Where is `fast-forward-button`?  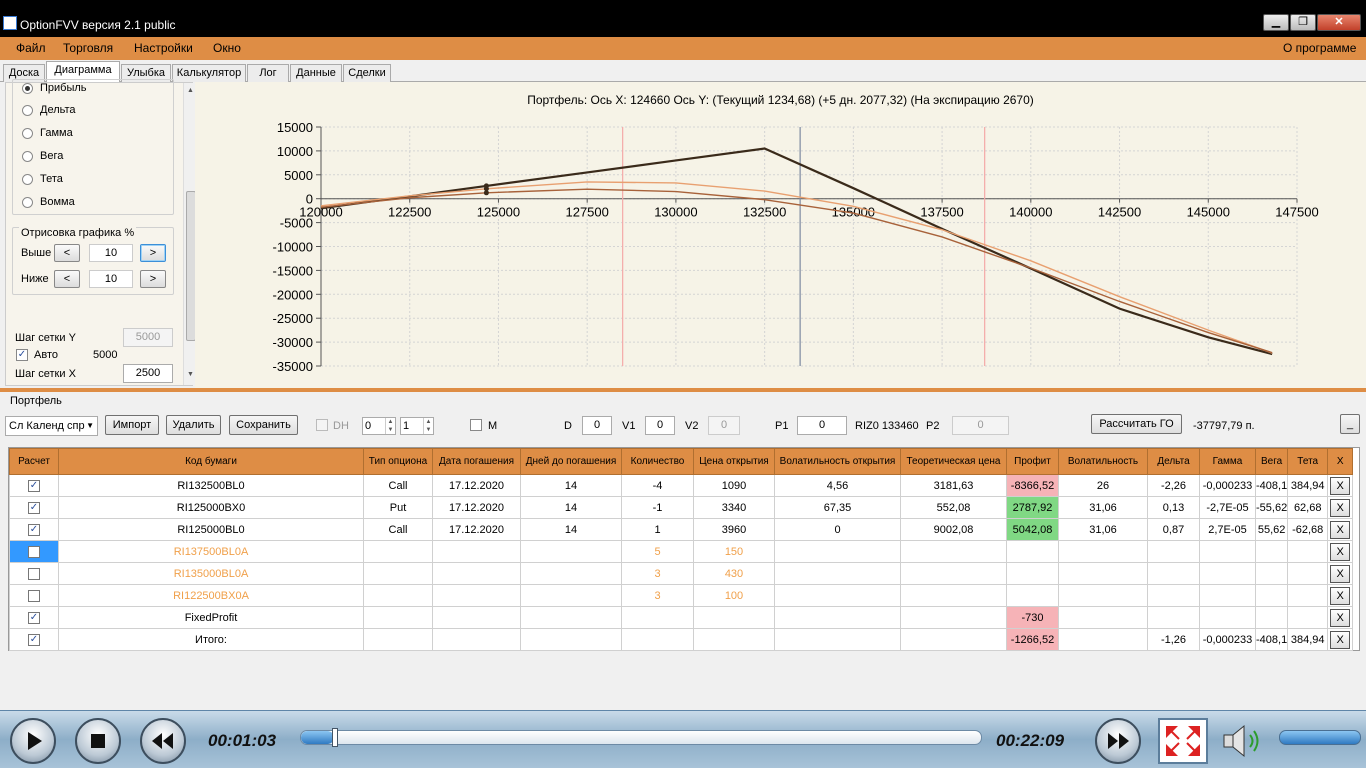
fast-forward-button is located at coordinates (1118, 741).